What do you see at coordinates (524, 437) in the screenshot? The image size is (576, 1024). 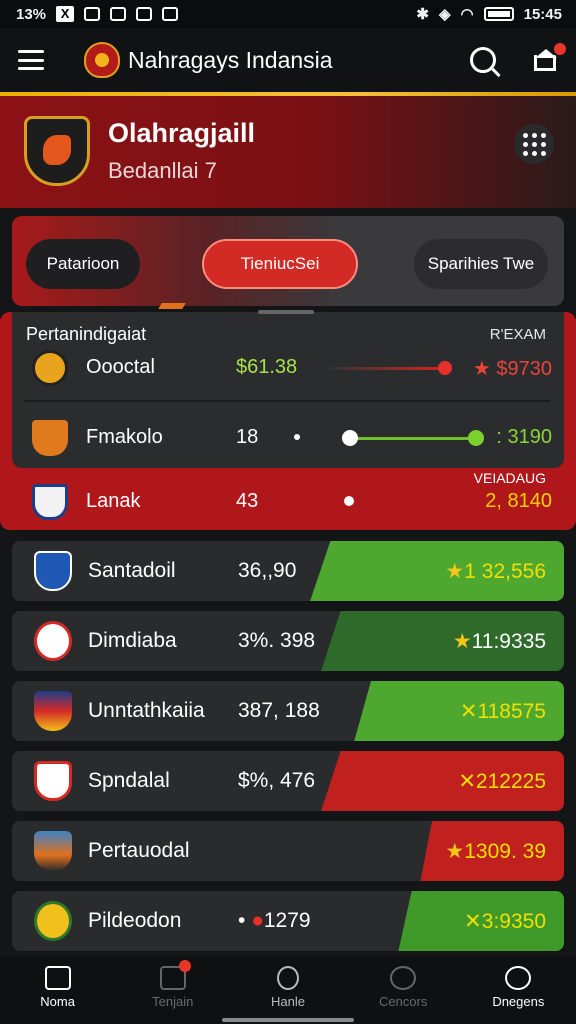 I see `team-value: : 3190` at bounding box center [524, 437].